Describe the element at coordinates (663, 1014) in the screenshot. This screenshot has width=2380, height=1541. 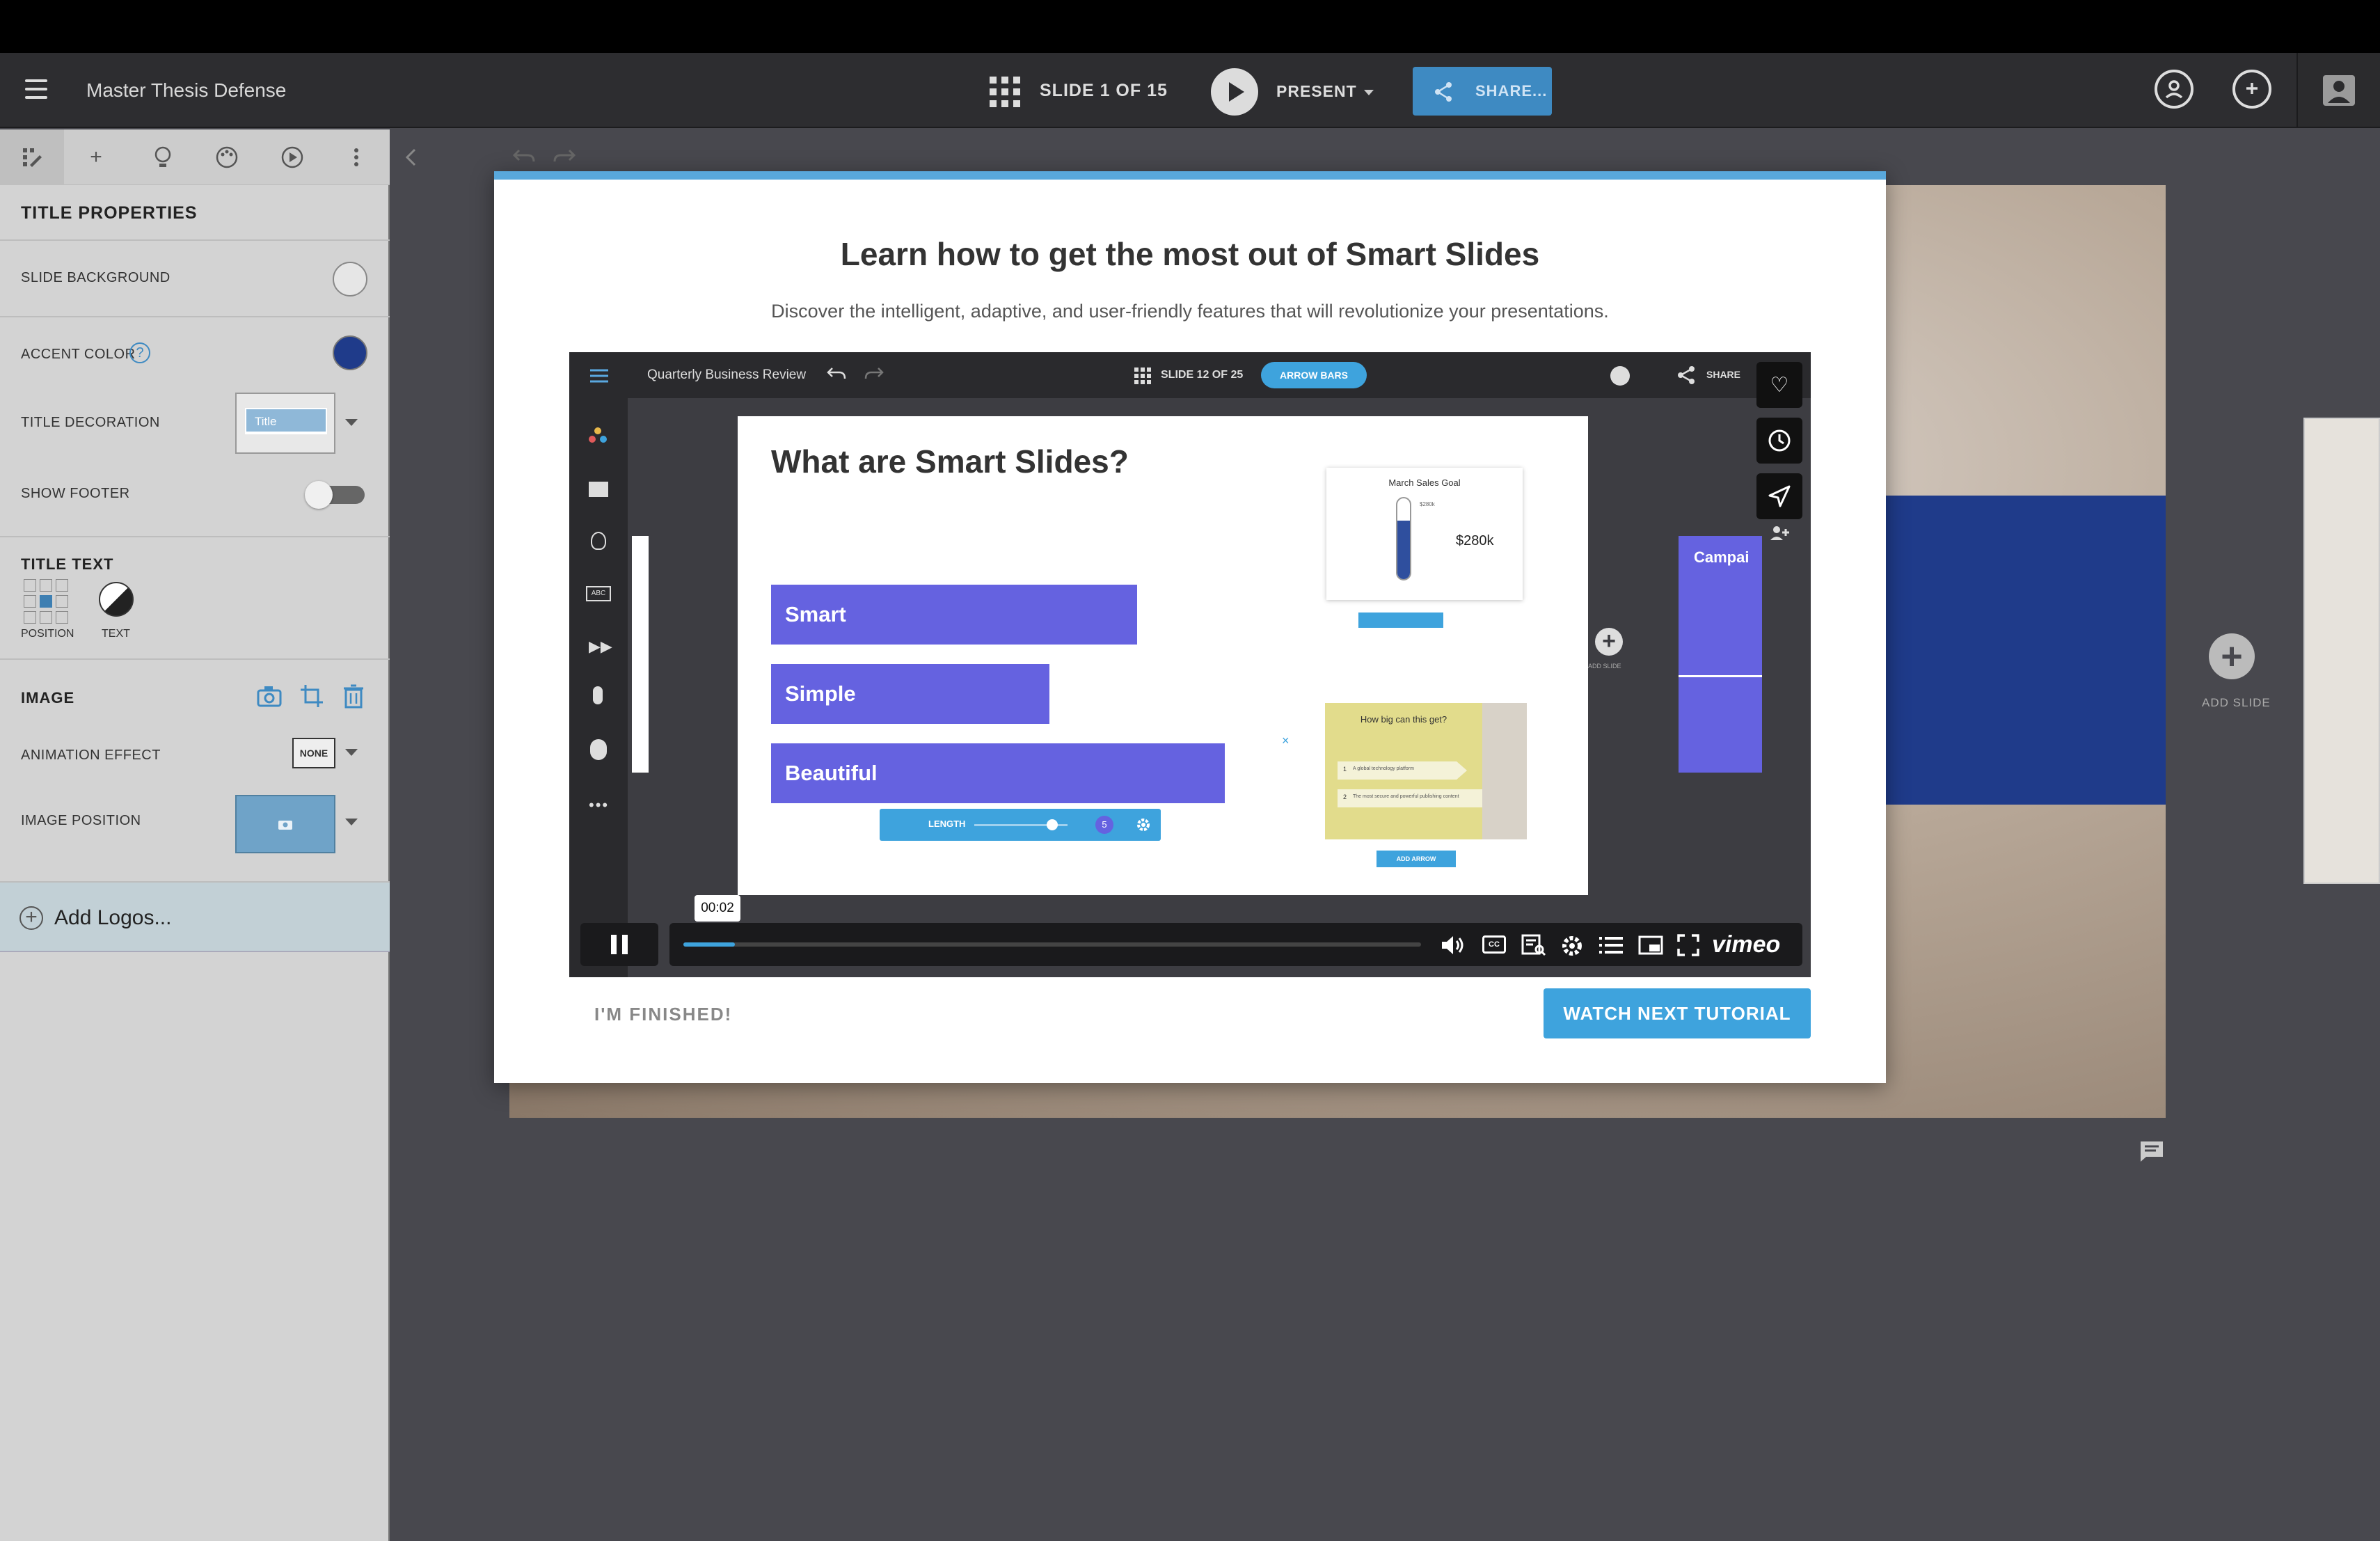
I see `im-finished-button: I'M FINISHED!` at that location.